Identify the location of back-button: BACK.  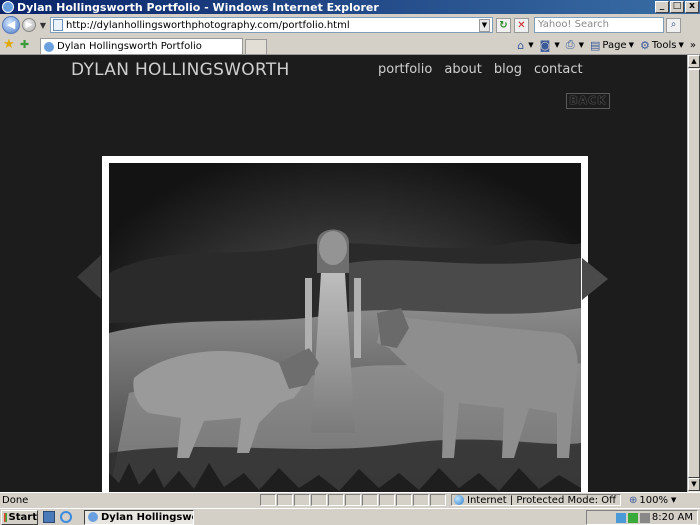
(588, 101).